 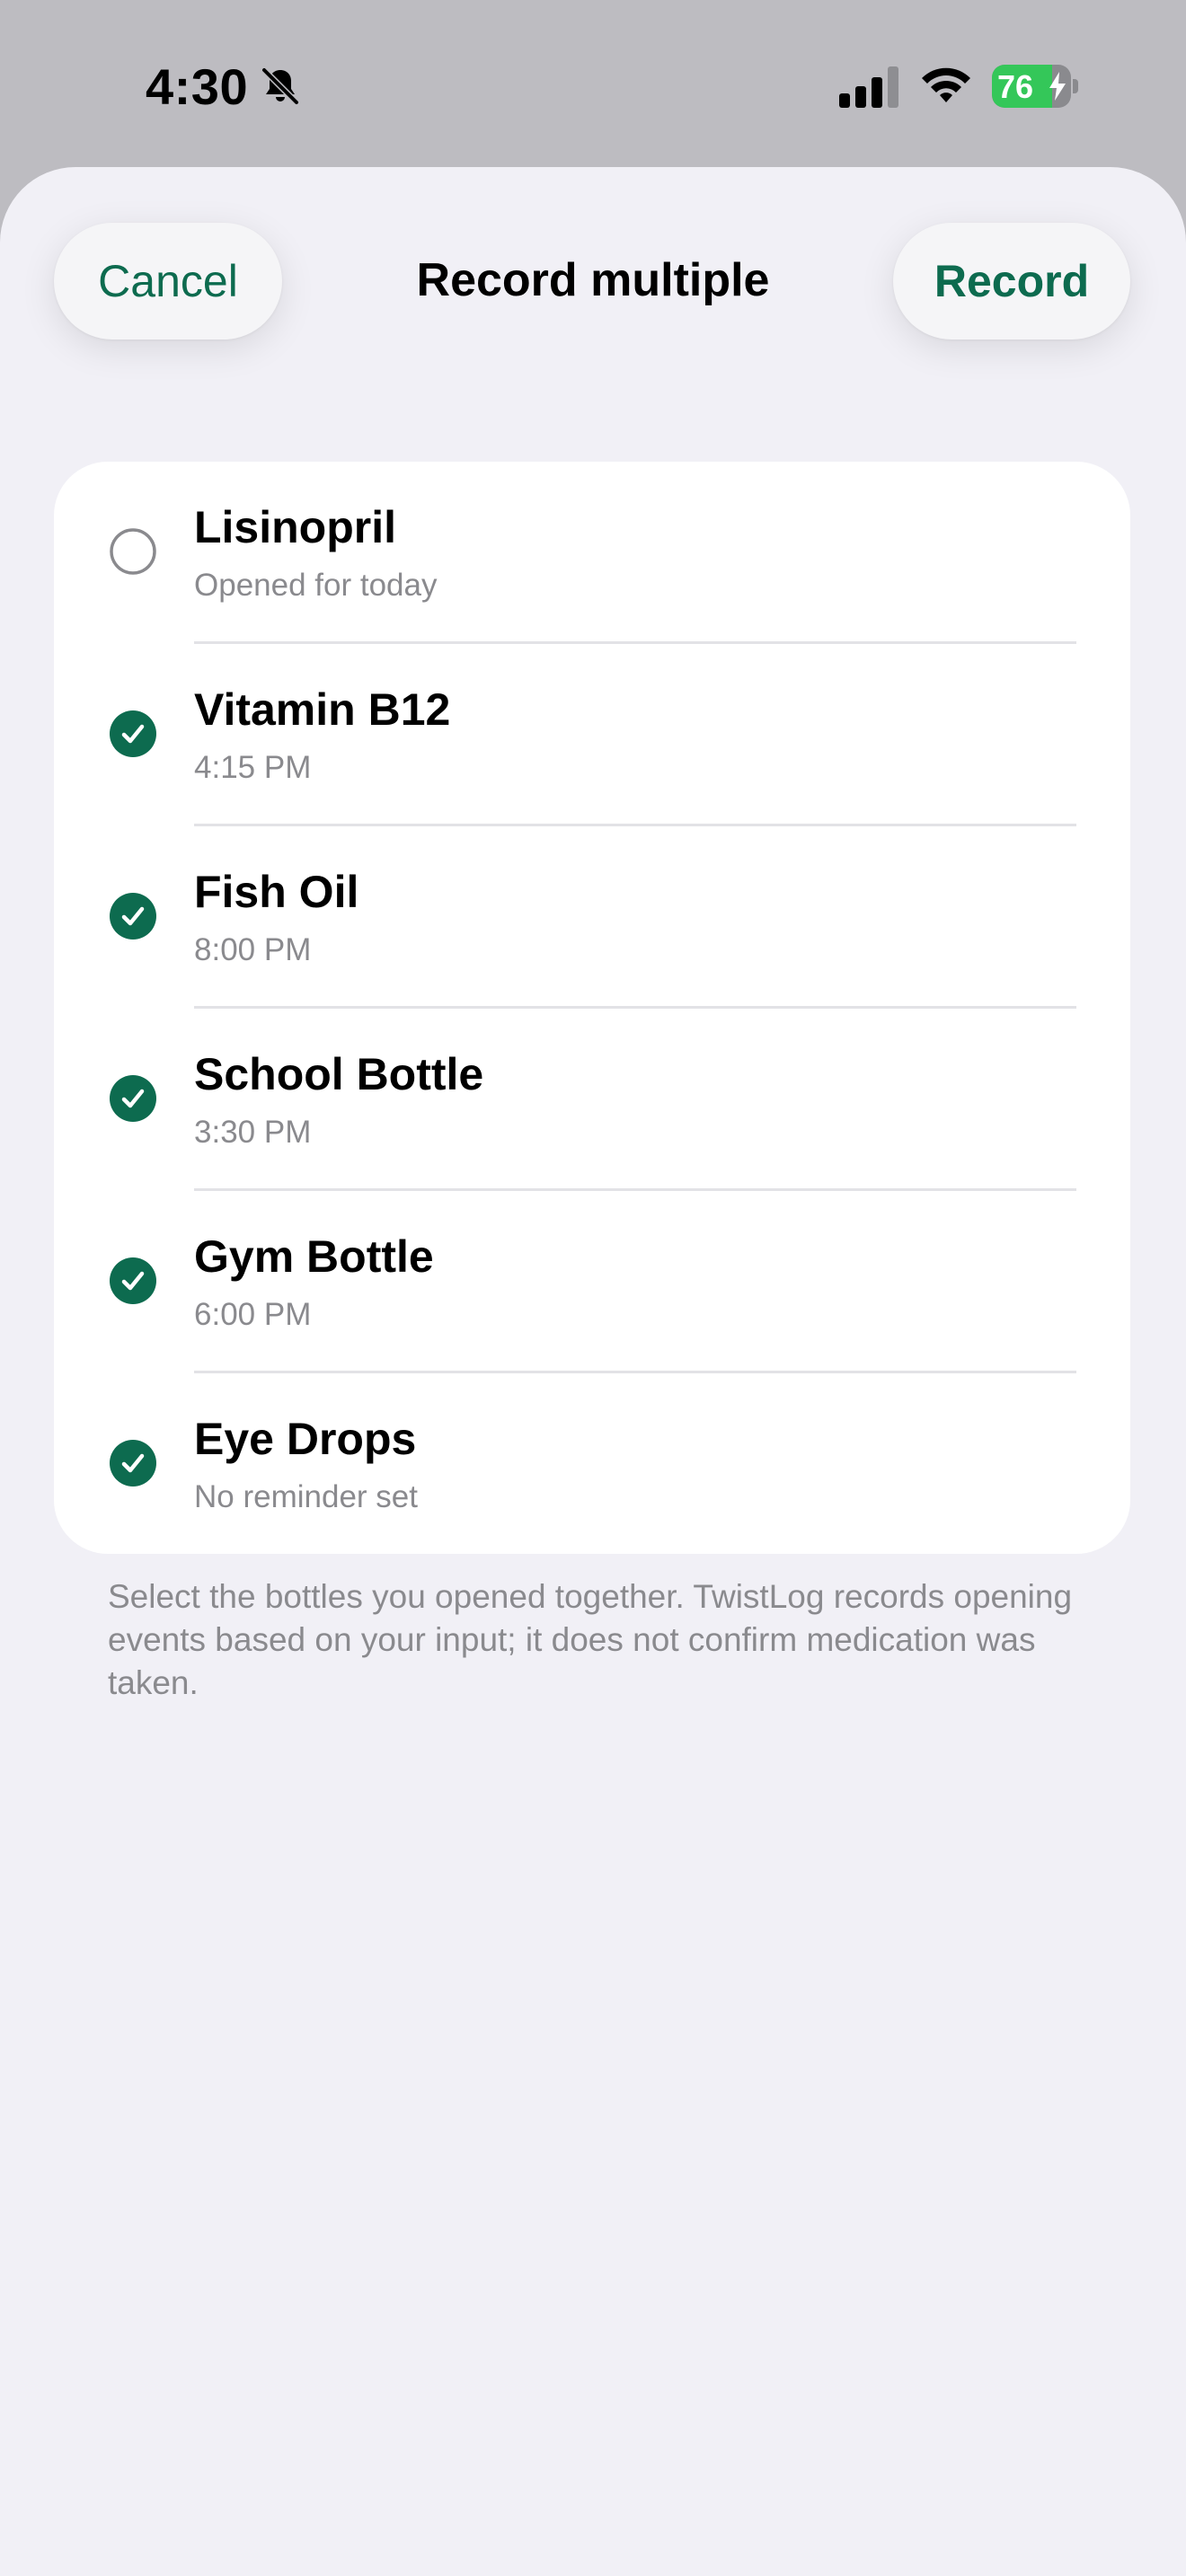 I want to click on bottle-row: Gym Bottle 6:00 PM, so click(x=592, y=1282).